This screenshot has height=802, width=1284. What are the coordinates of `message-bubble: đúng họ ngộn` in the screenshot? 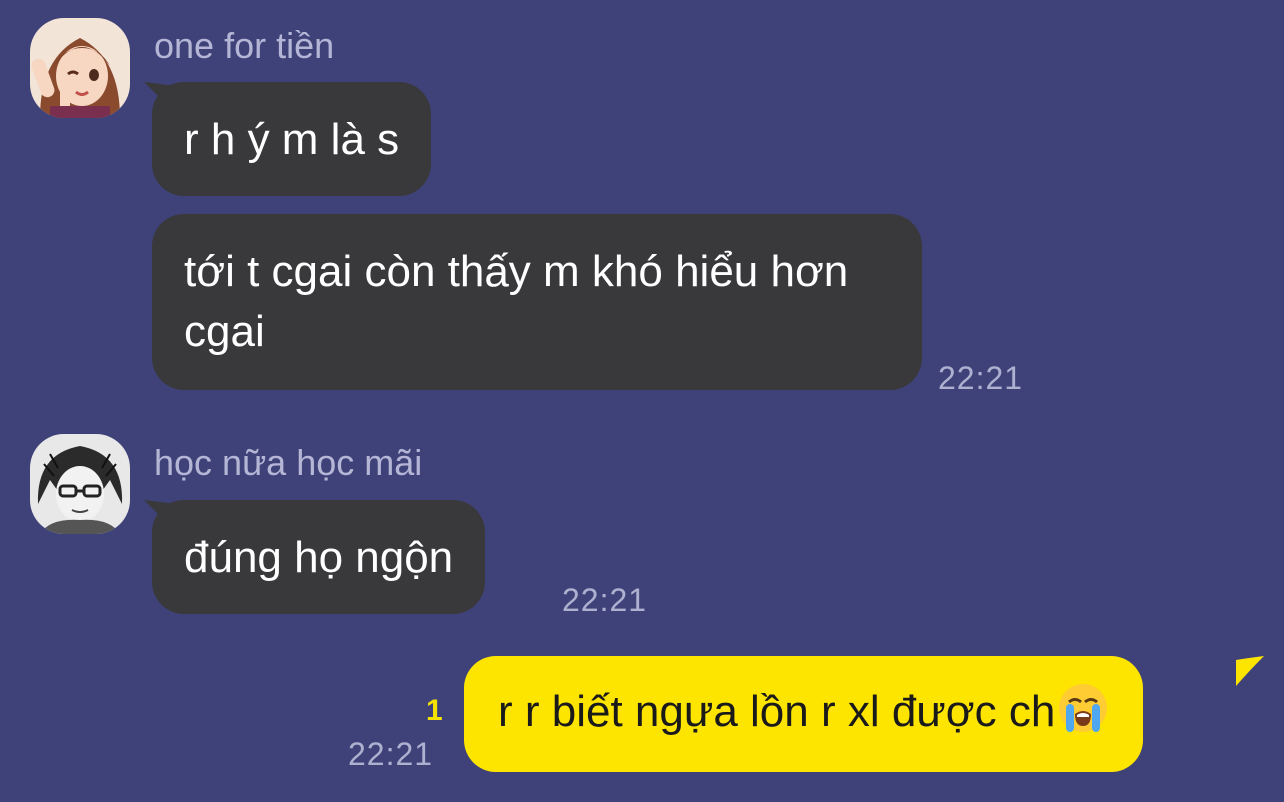 It's located at (319, 557).